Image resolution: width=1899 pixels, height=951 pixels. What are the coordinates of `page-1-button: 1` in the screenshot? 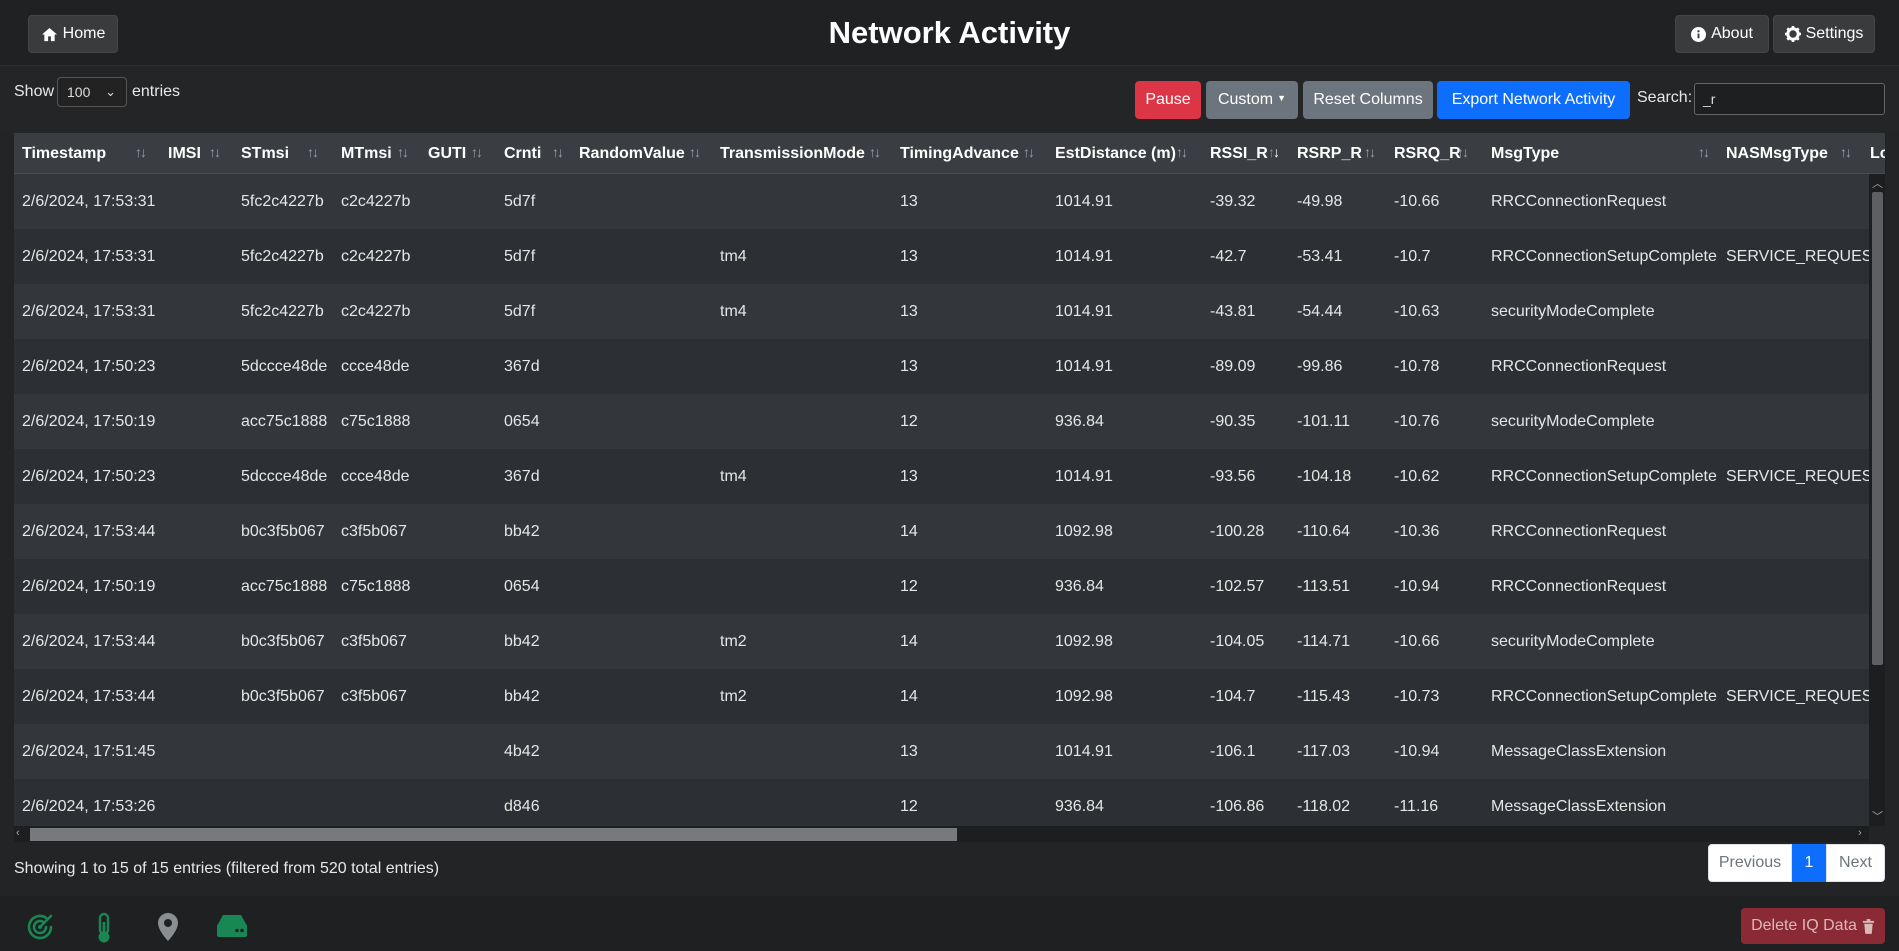 It's located at (1809, 863).